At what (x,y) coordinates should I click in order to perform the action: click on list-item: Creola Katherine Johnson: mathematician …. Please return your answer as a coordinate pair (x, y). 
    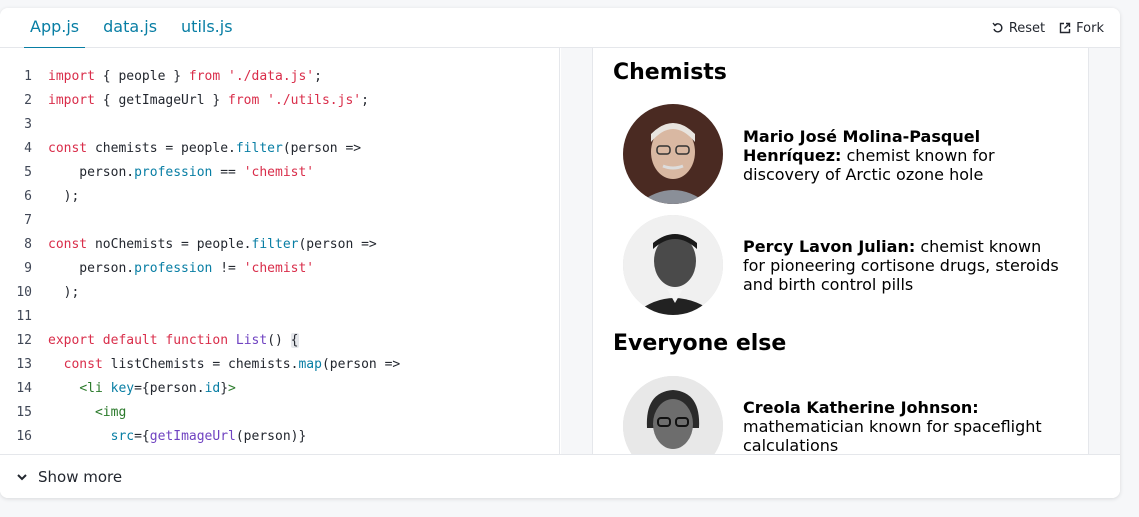
    Looking at the image, I should click on (853, 415).